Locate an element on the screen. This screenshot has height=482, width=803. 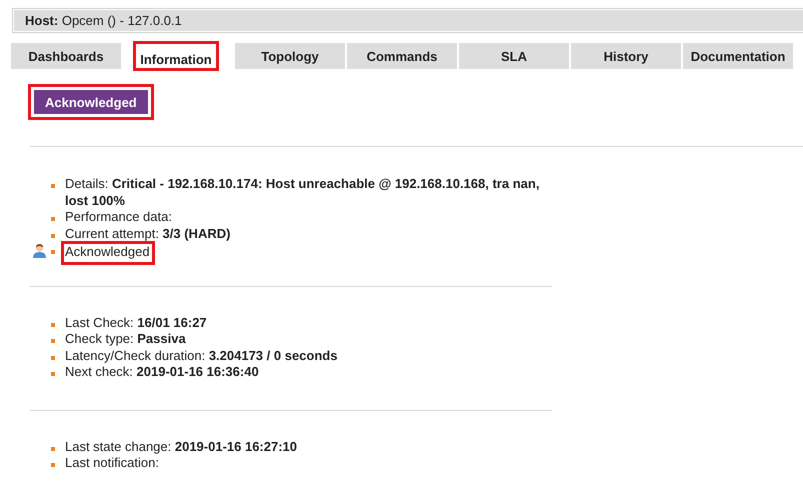
tab: History is located at coordinates (626, 56).